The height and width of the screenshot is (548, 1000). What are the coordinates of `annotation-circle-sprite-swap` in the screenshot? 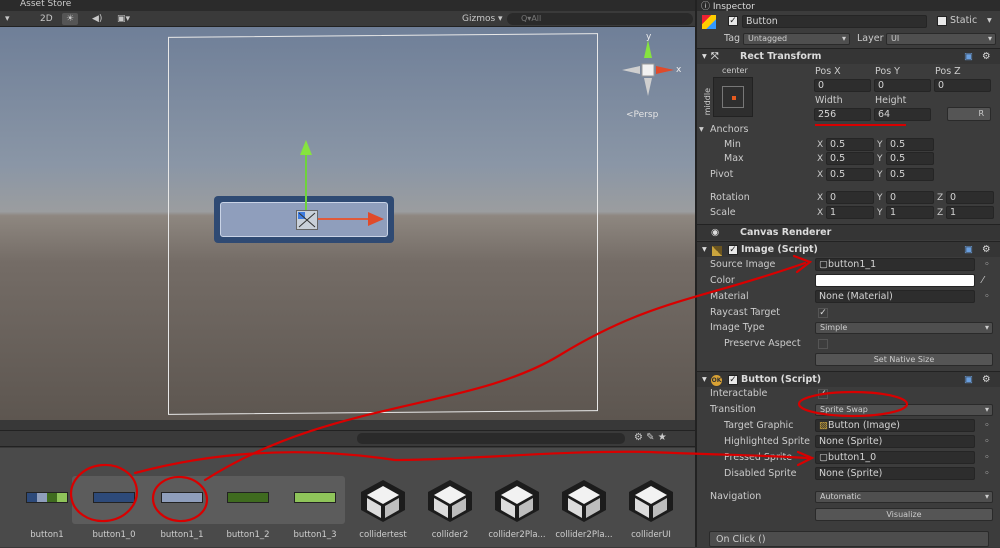 It's located at (853, 404).